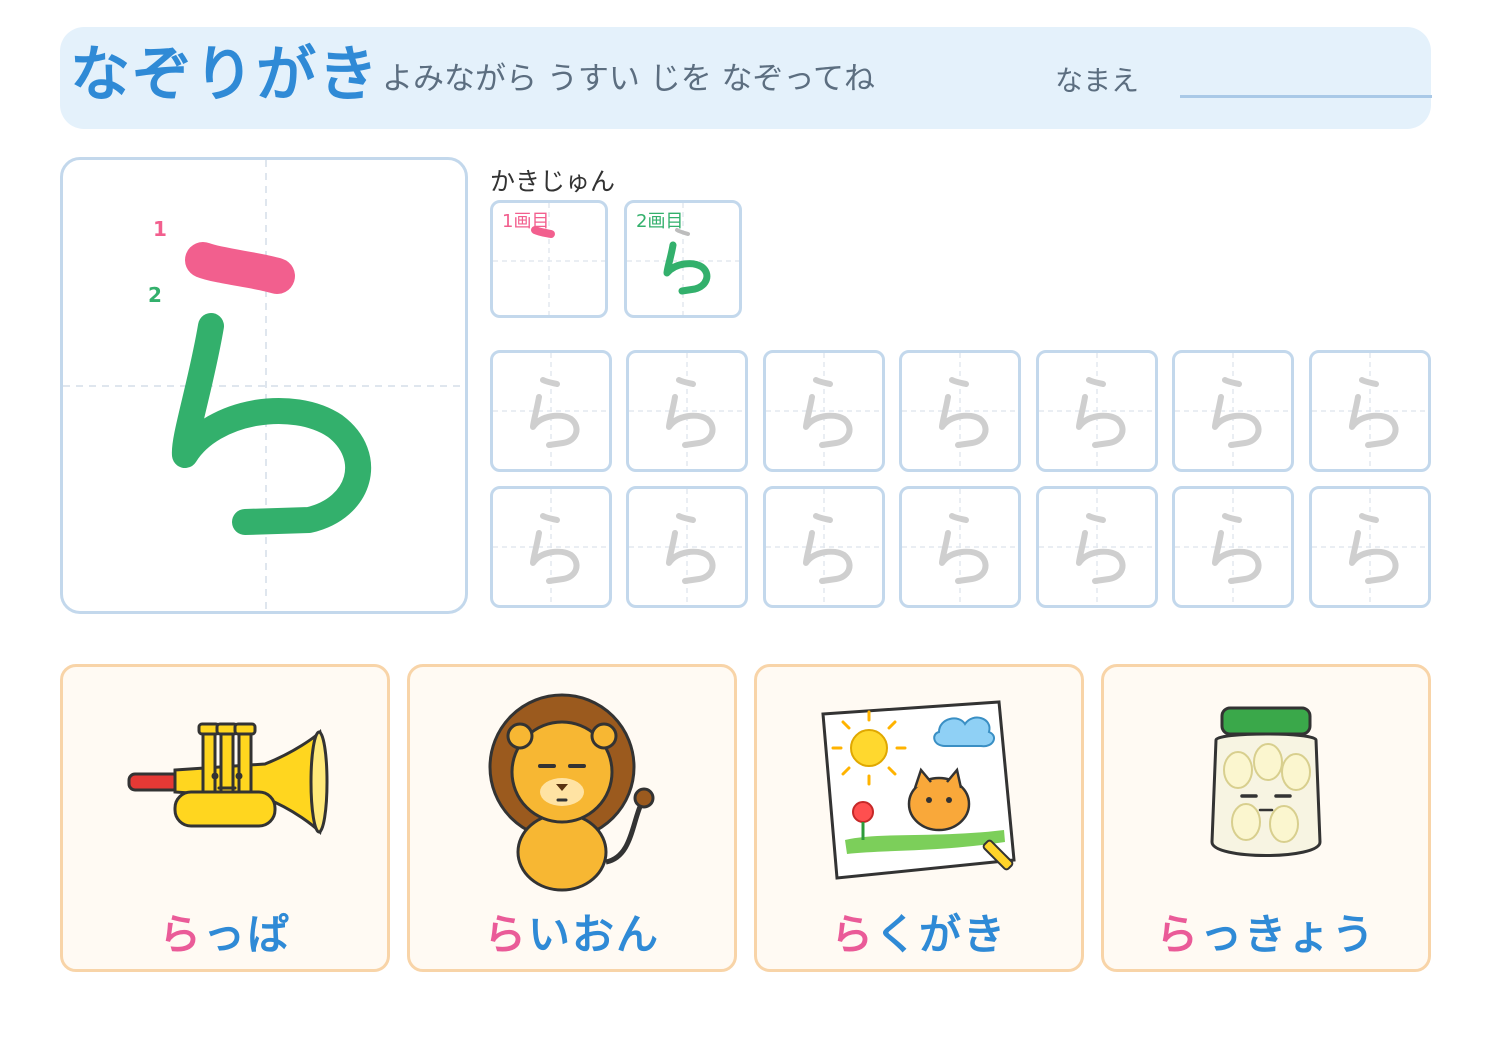 The image size is (1491, 1054). Describe the element at coordinates (553, 181) in the screenshot. I see `stroke-order-label: かきじゅん` at that location.